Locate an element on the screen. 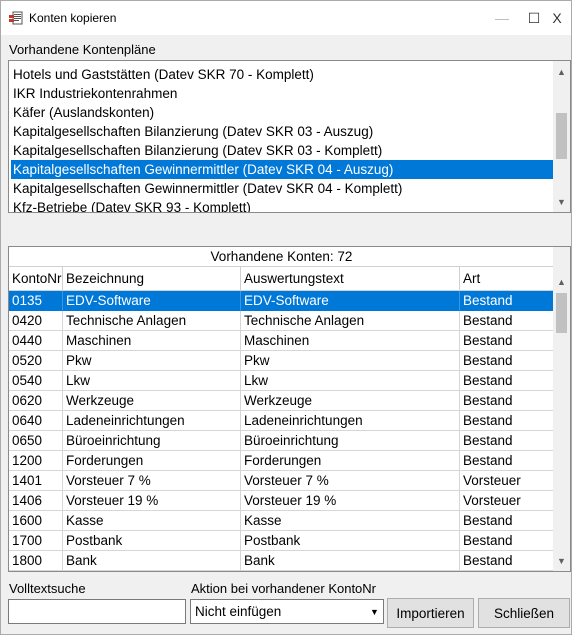 Image resolution: width=572 pixels, height=635 pixels. table-row: 1700 Postbank Postbank Bestand is located at coordinates (281, 541).